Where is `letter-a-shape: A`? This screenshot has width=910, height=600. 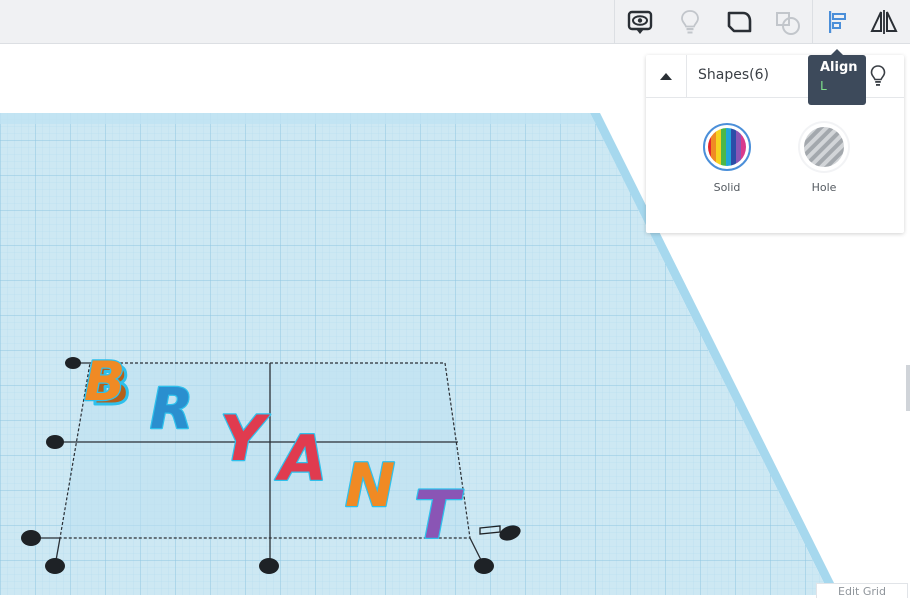 letter-a-shape: A is located at coordinates (300, 459).